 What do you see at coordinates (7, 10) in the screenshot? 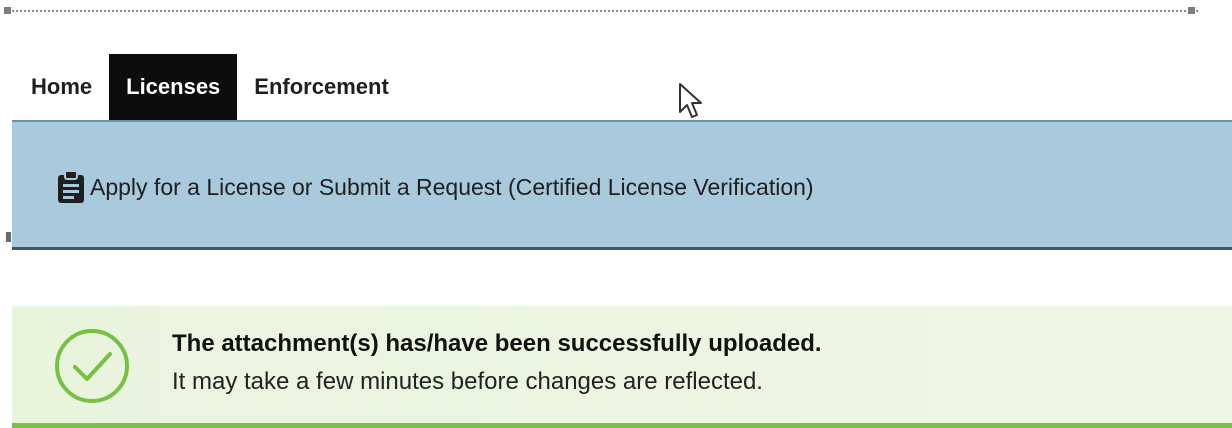
I see `left-resize-handle` at bounding box center [7, 10].